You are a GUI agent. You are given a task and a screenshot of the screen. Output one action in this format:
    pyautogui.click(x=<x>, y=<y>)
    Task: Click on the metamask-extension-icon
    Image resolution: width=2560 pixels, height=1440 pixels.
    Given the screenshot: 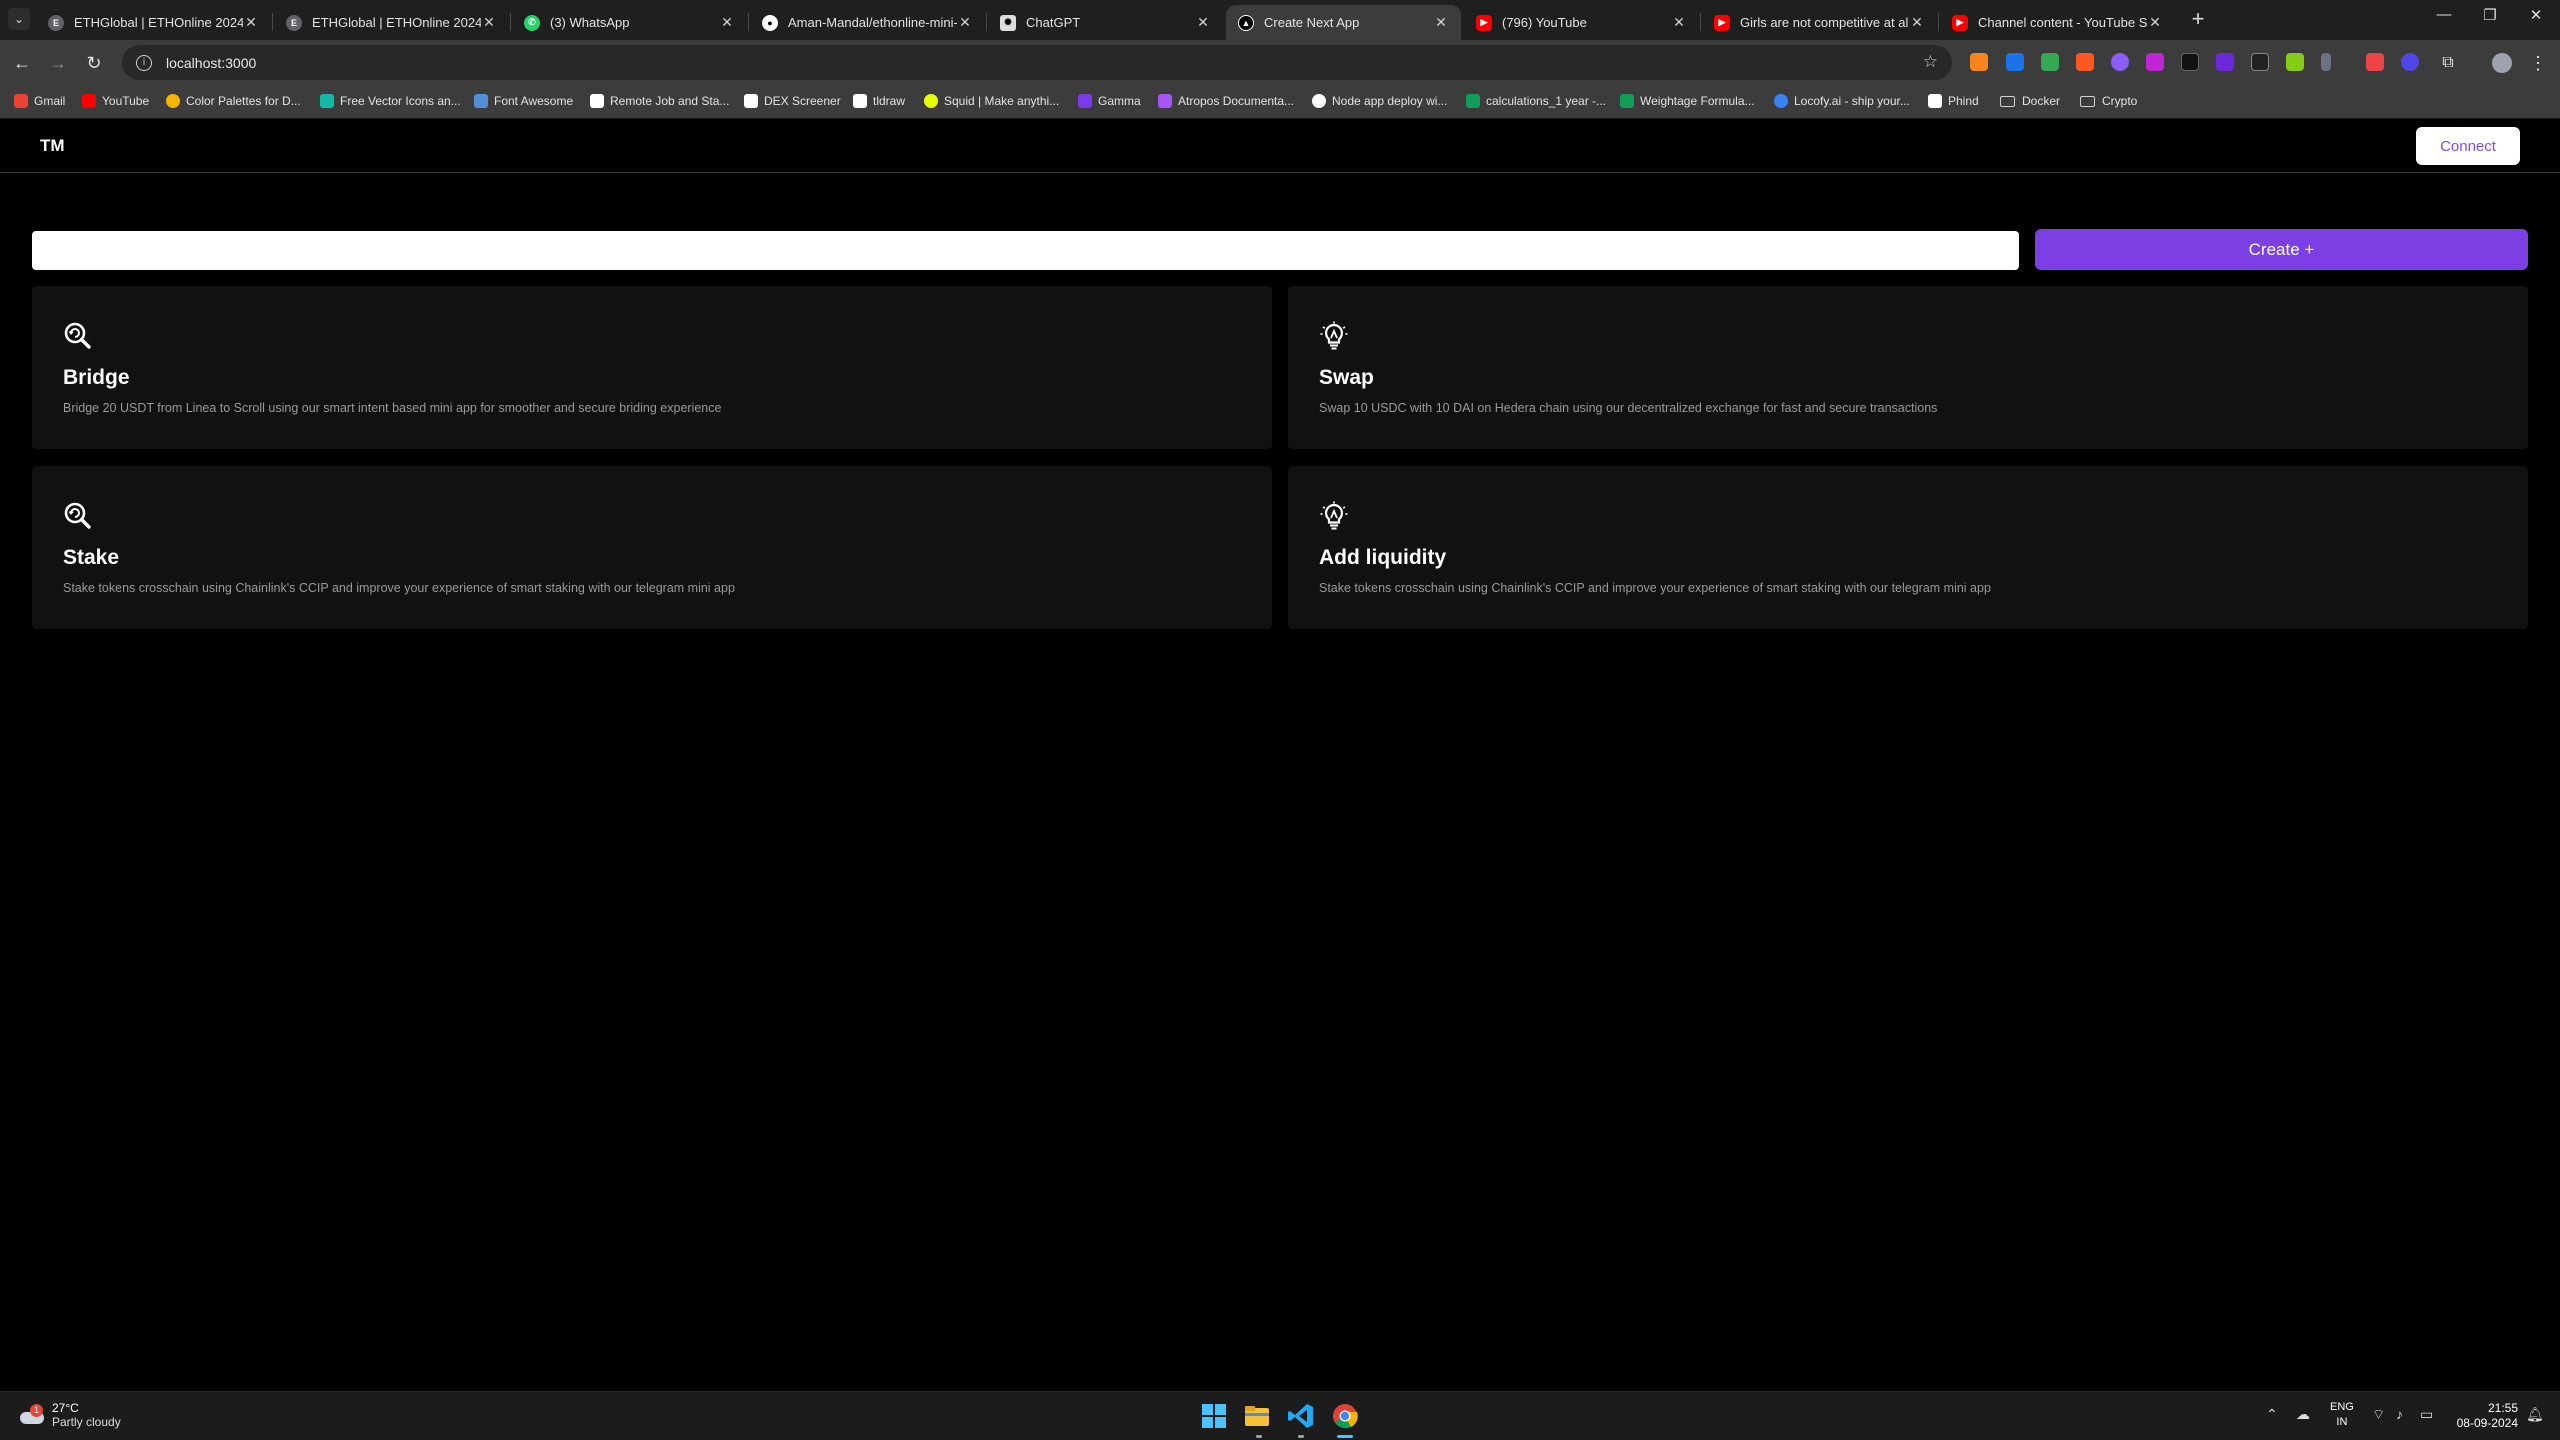 What is the action you would take?
    pyautogui.click(x=1979, y=62)
    